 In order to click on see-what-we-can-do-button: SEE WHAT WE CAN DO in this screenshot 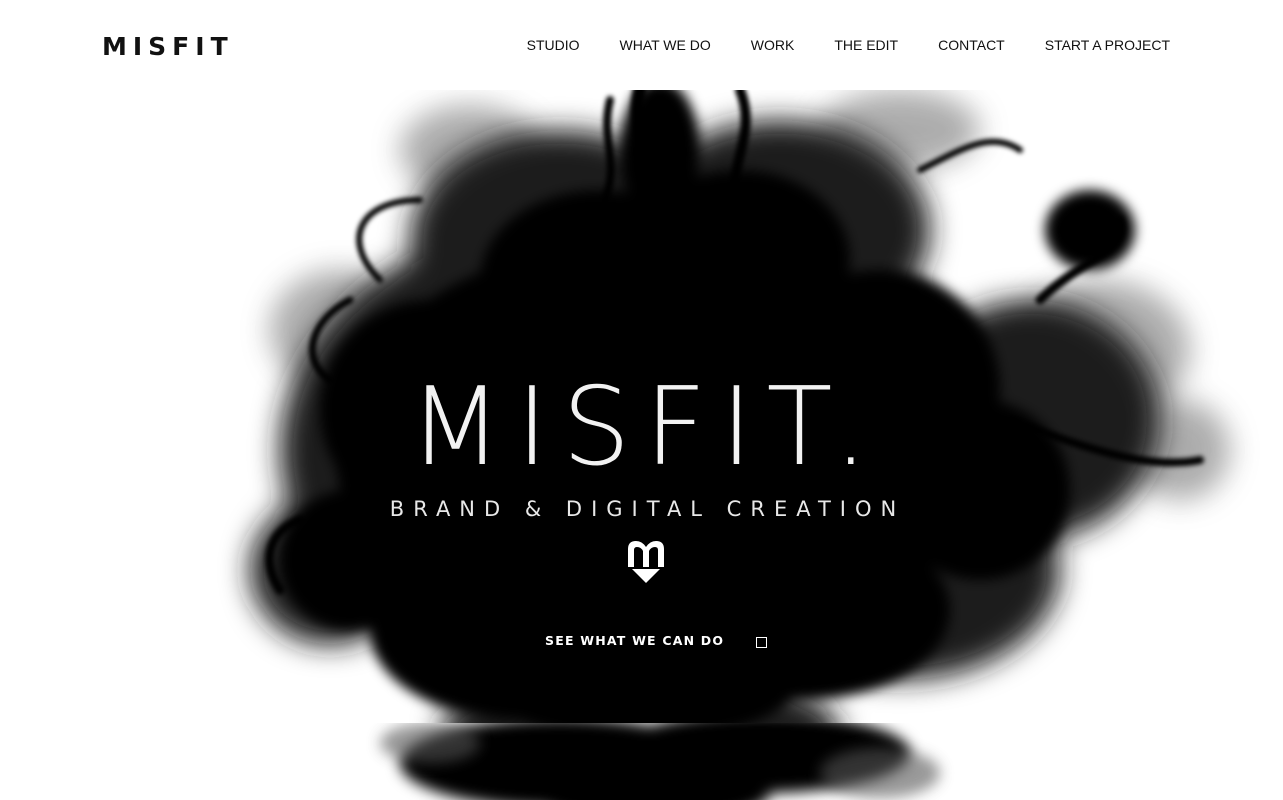, I will do `click(656, 641)`.